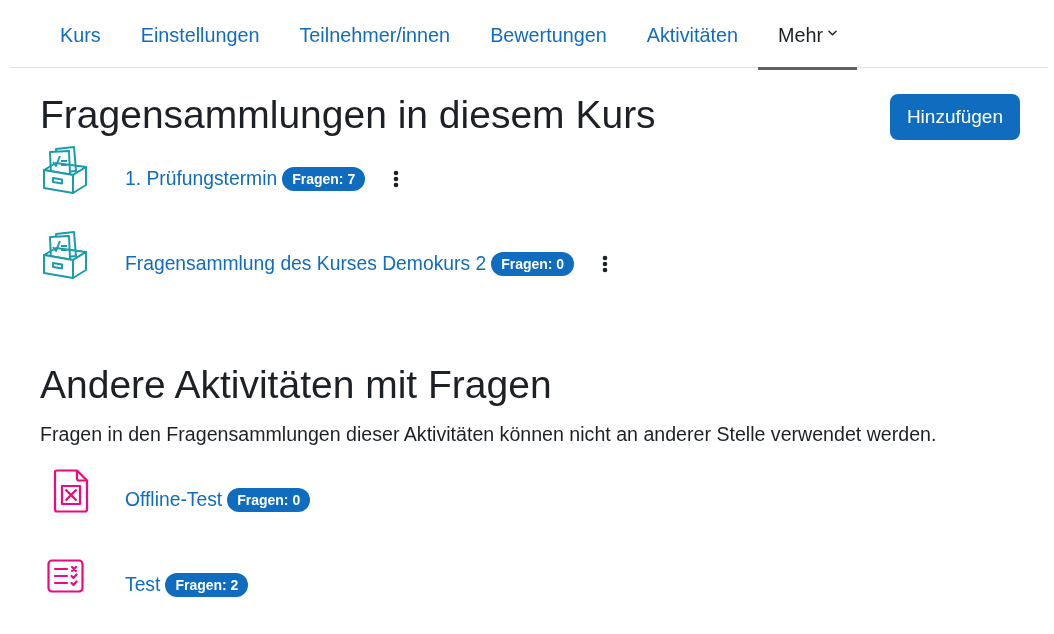 Image resolution: width=1054 pixels, height=634 pixels. I want to click on checklist-icon, so click(65, 576).